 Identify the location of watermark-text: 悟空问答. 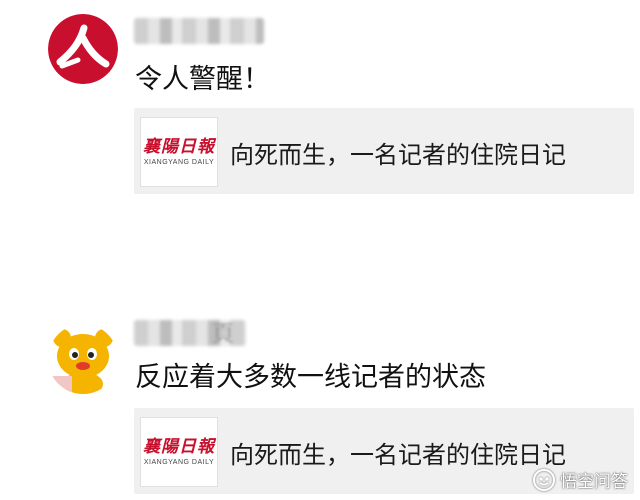
(594, 482).